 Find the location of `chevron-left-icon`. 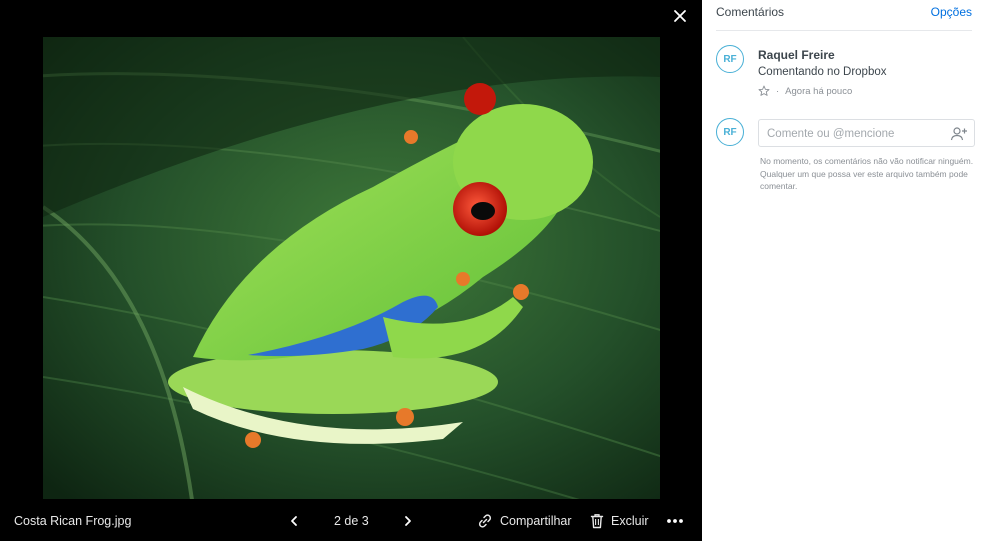

chevron-left-icon is located at coordinates (294, 521).